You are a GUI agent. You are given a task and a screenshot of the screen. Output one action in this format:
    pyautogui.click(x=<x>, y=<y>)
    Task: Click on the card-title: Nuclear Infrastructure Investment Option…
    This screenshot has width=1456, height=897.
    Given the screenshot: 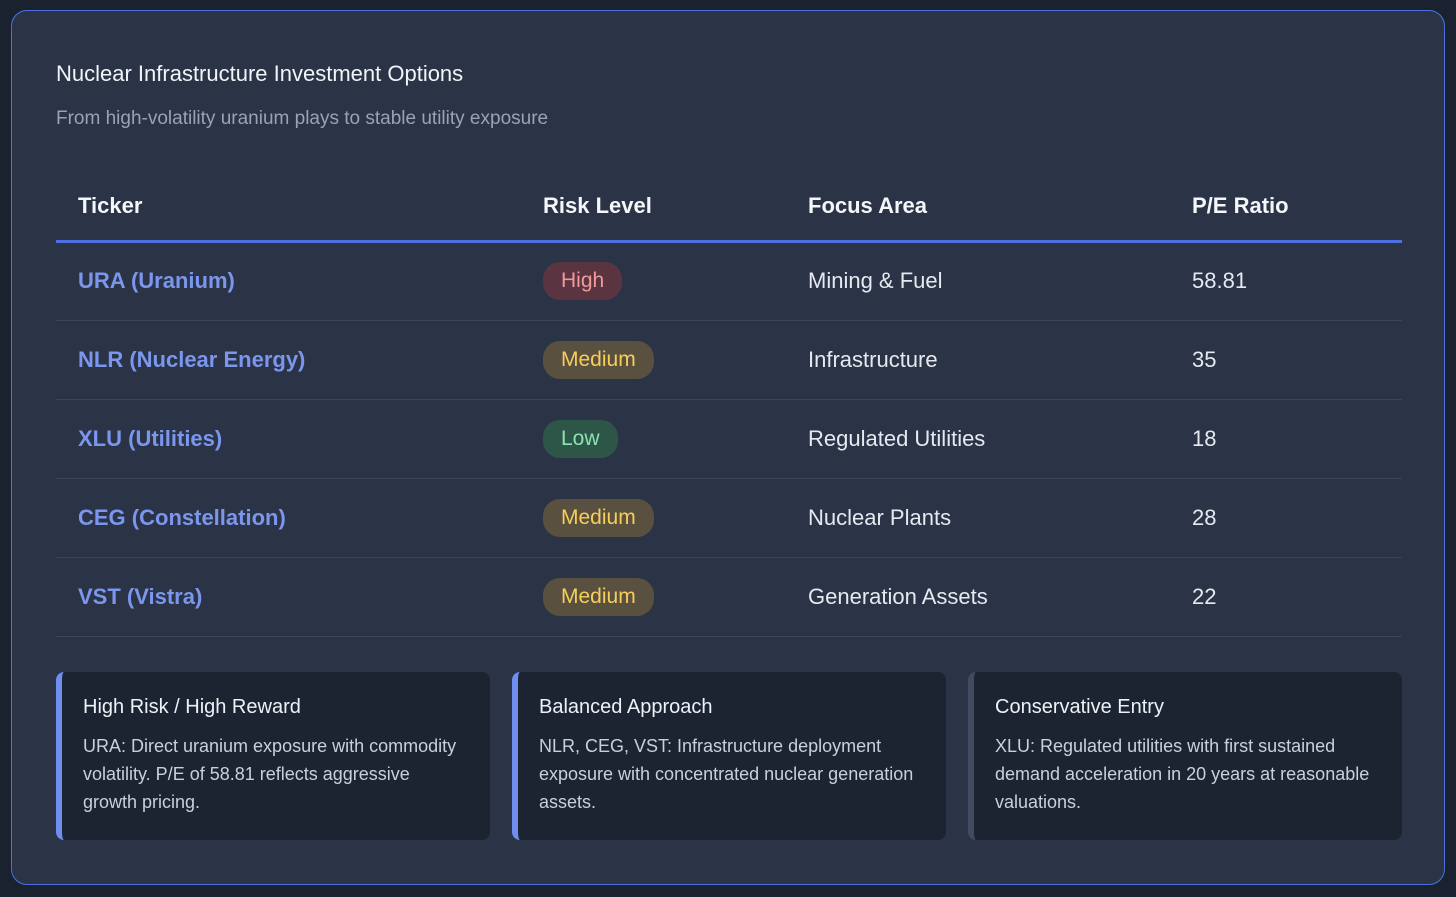 What is the action you would take?
    pyautogui.click(x=260, y=73)
    